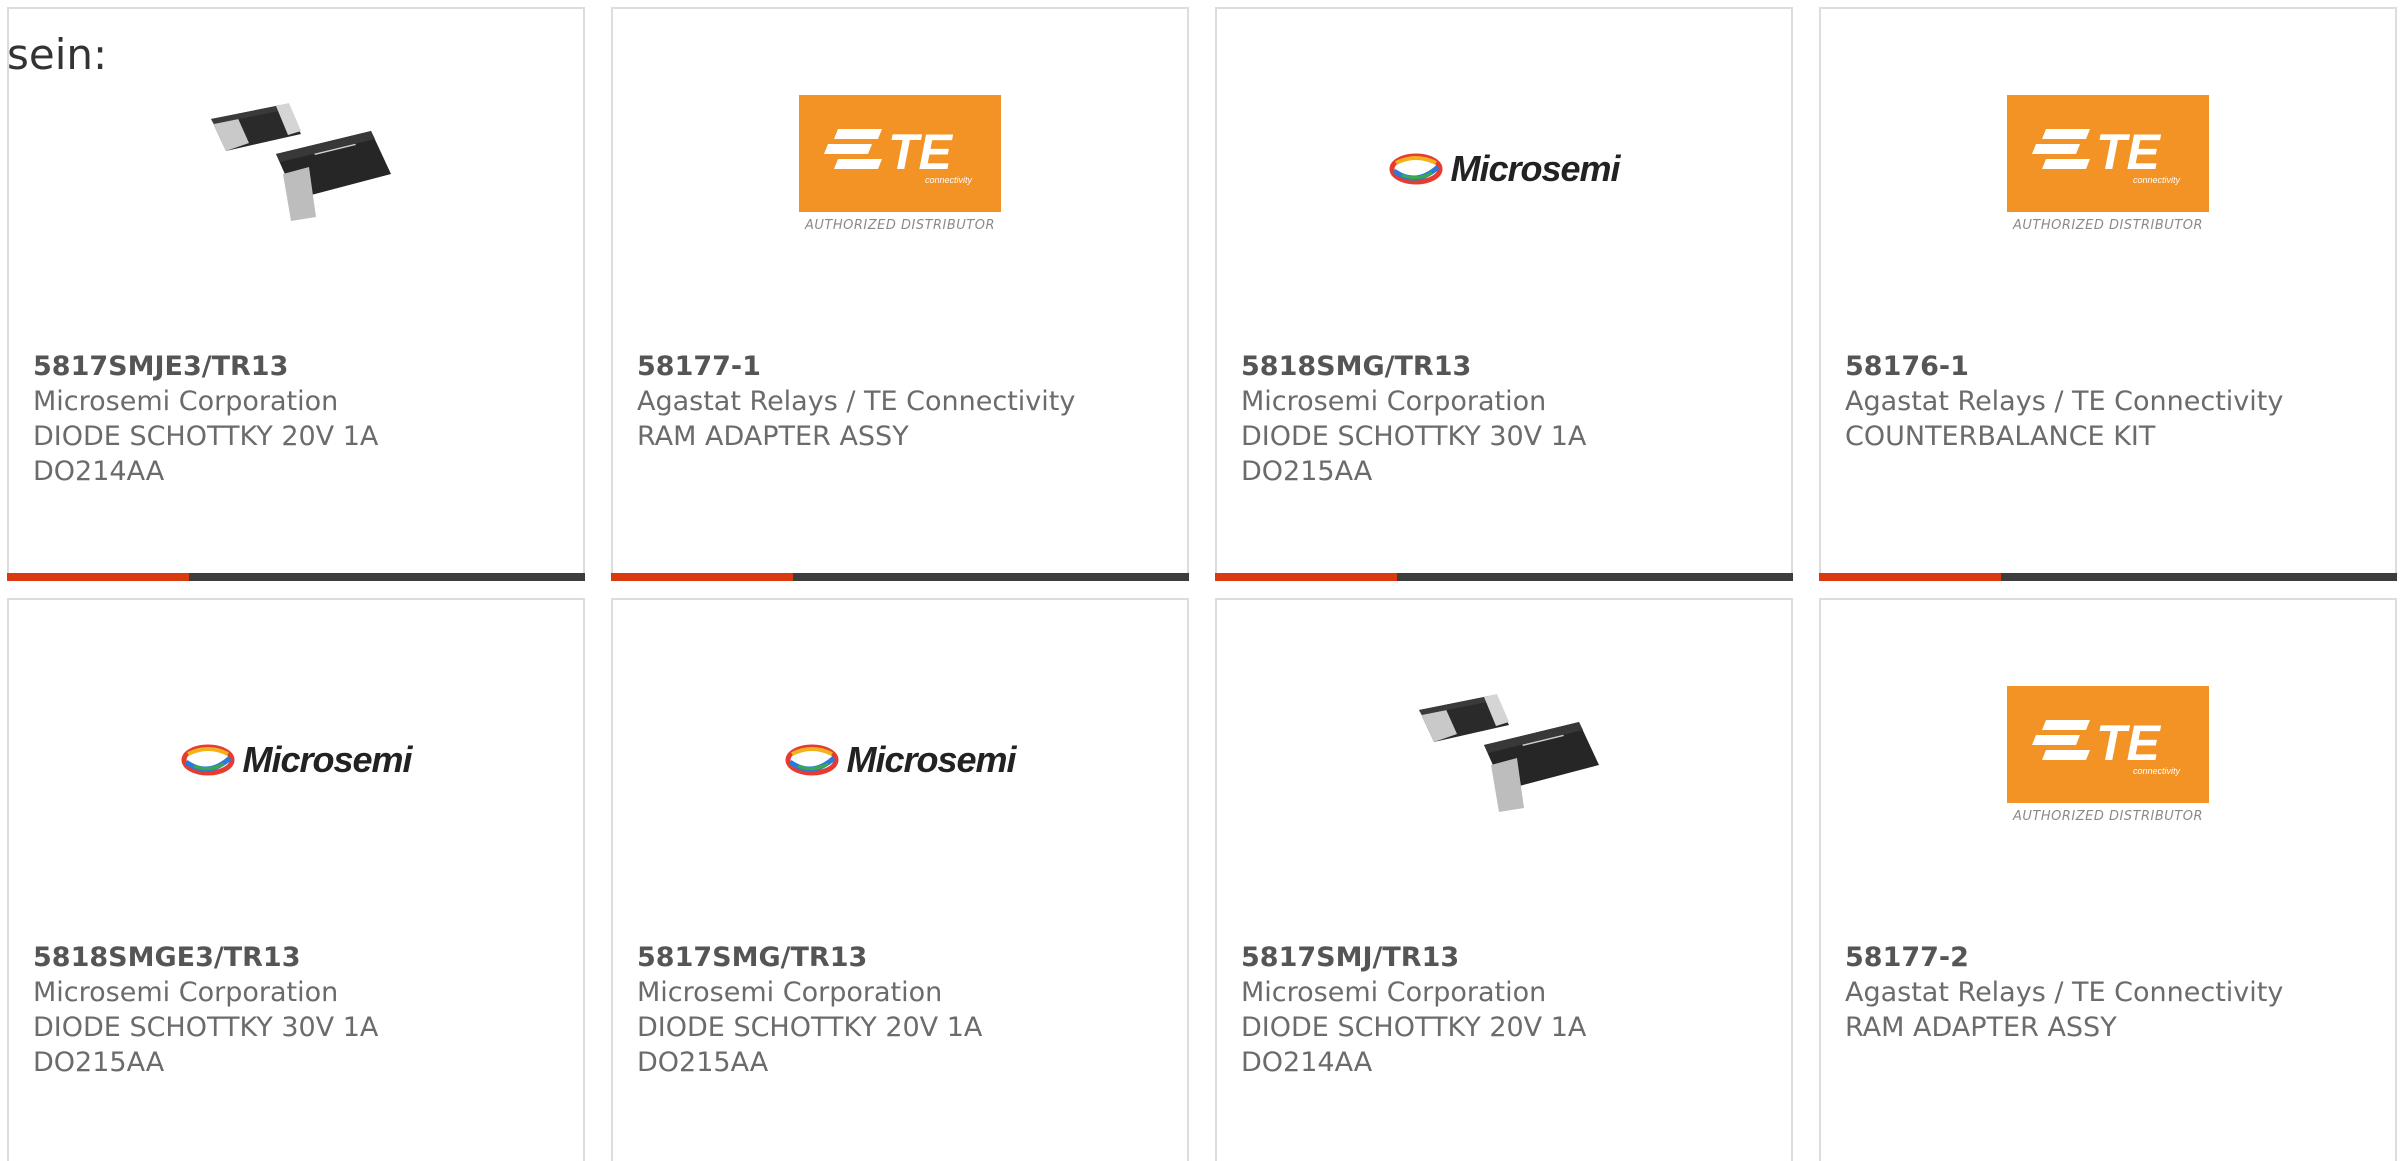 The height and width of the screenshot is (1161, 2400). I want to click on product-part-number: 5817SMJ/TR13, so click(1508, 957).